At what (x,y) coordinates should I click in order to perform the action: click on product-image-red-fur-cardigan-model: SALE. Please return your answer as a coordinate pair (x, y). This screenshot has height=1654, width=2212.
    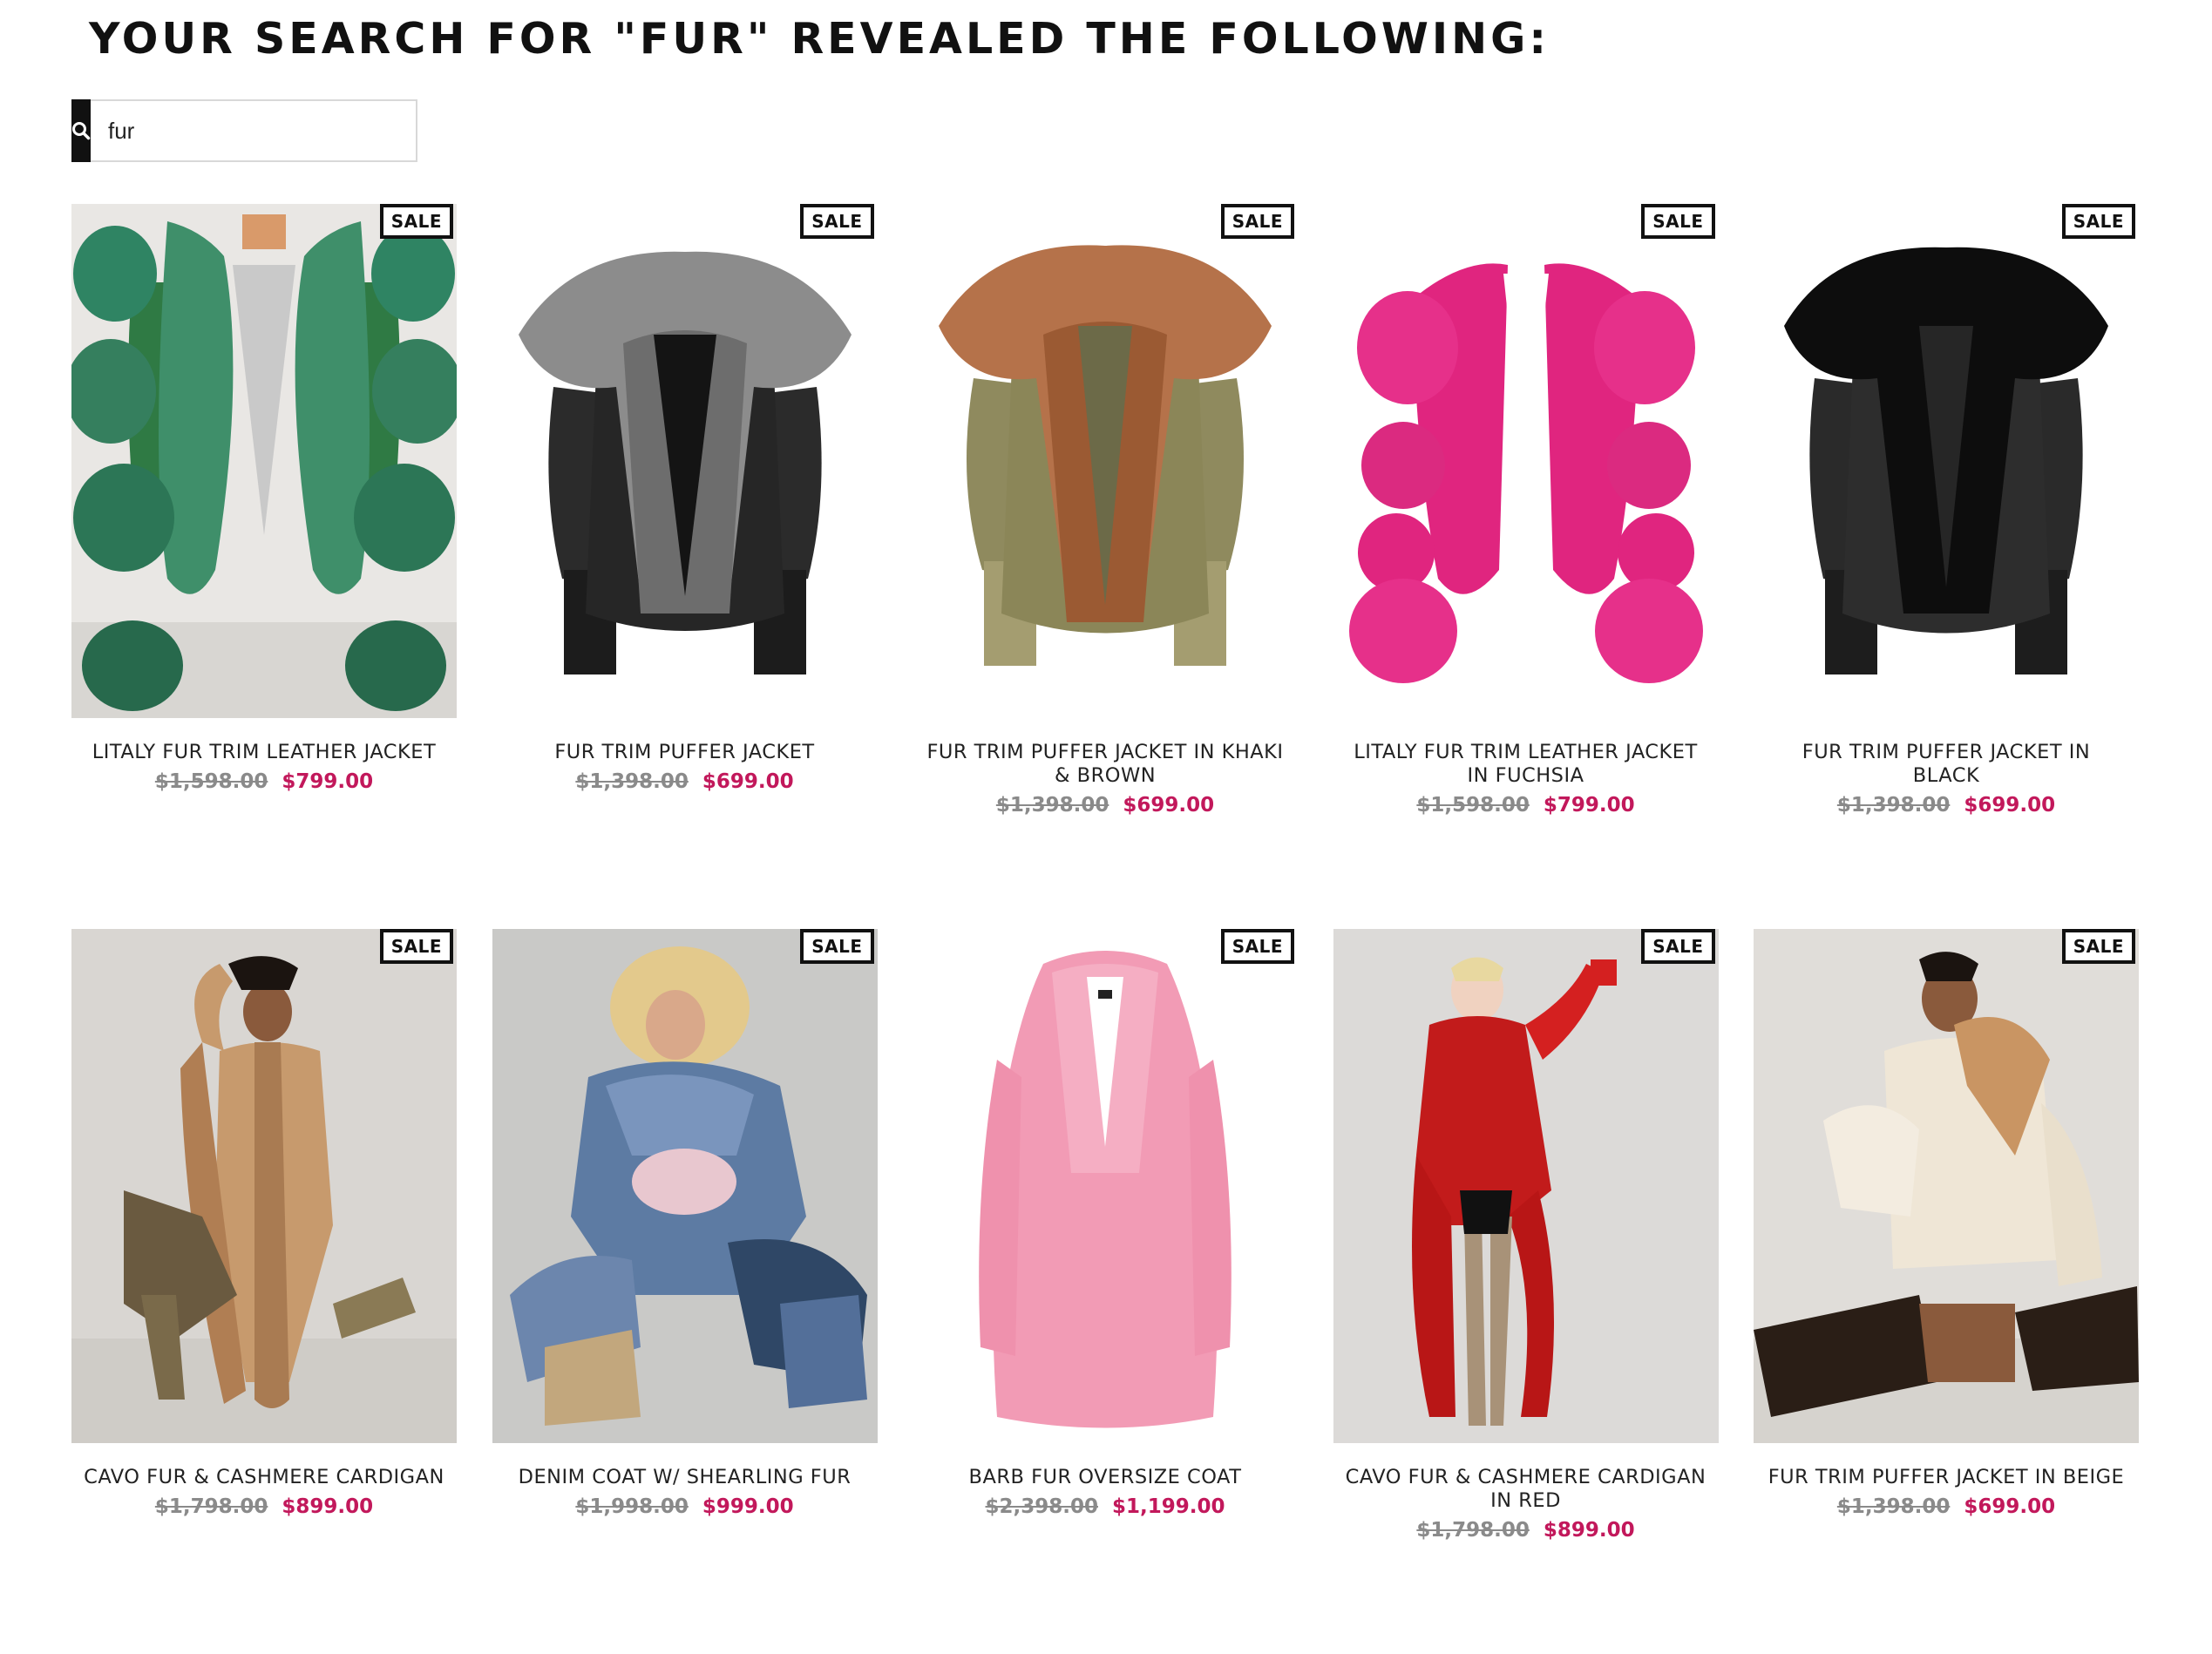
    Looking at the image, I should click on (1526, 1186).